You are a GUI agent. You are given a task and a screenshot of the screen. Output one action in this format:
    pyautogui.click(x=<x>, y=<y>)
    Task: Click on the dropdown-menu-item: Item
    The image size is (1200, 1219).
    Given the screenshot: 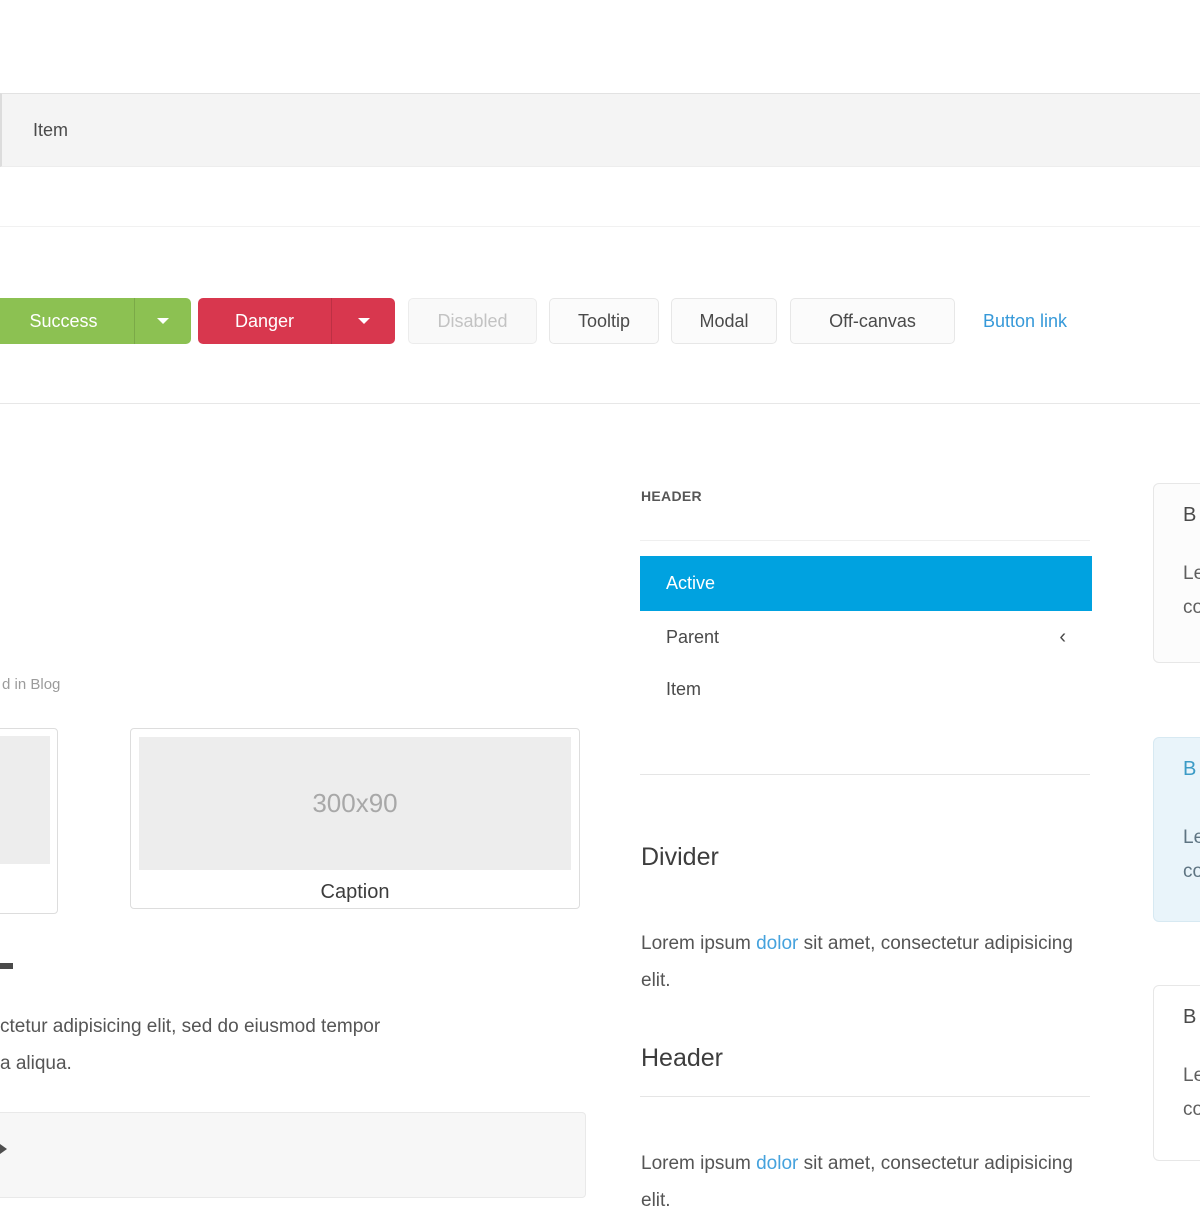 What is the action you would take?
    pyautogui.click(x=600, y=130)
    